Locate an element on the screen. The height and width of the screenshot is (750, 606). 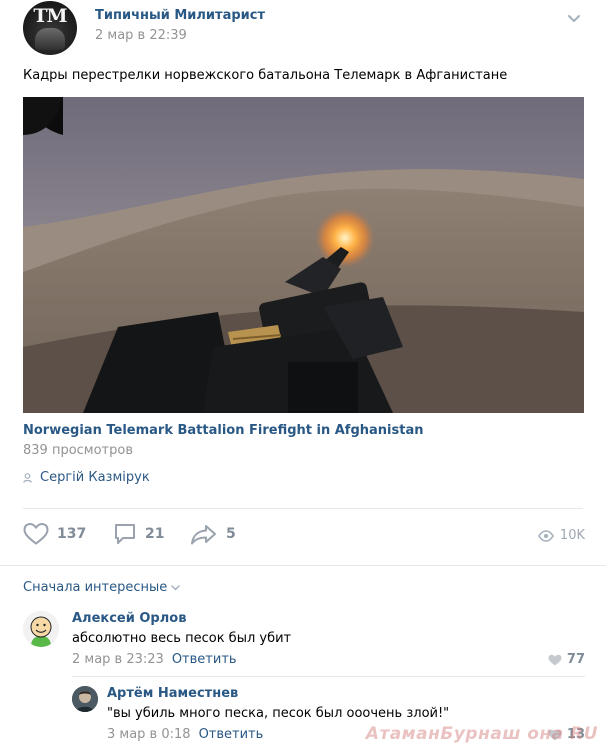
eye-icon is located at coordinates (546, 535).